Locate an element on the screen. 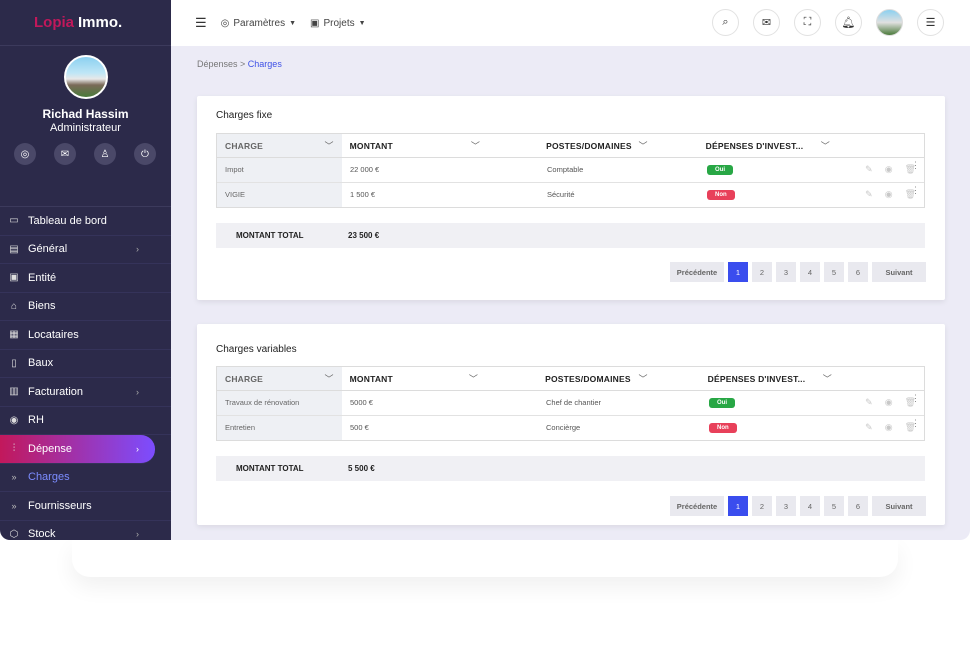  fullscreen-icon: ⛶ is located at coordinates (807, 22).